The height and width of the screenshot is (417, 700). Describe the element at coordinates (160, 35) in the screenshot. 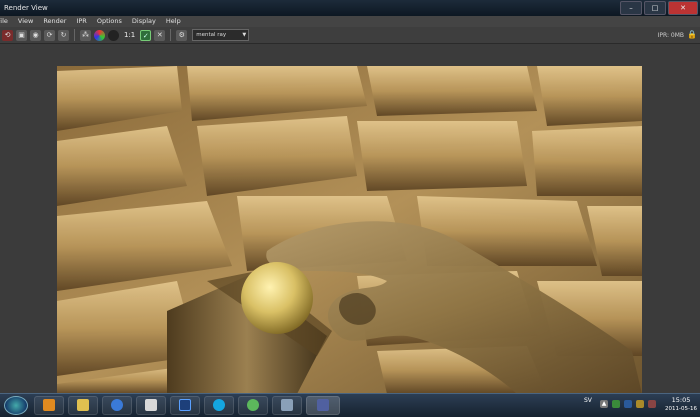

I see `remove-image-icon: ✕` at that location.